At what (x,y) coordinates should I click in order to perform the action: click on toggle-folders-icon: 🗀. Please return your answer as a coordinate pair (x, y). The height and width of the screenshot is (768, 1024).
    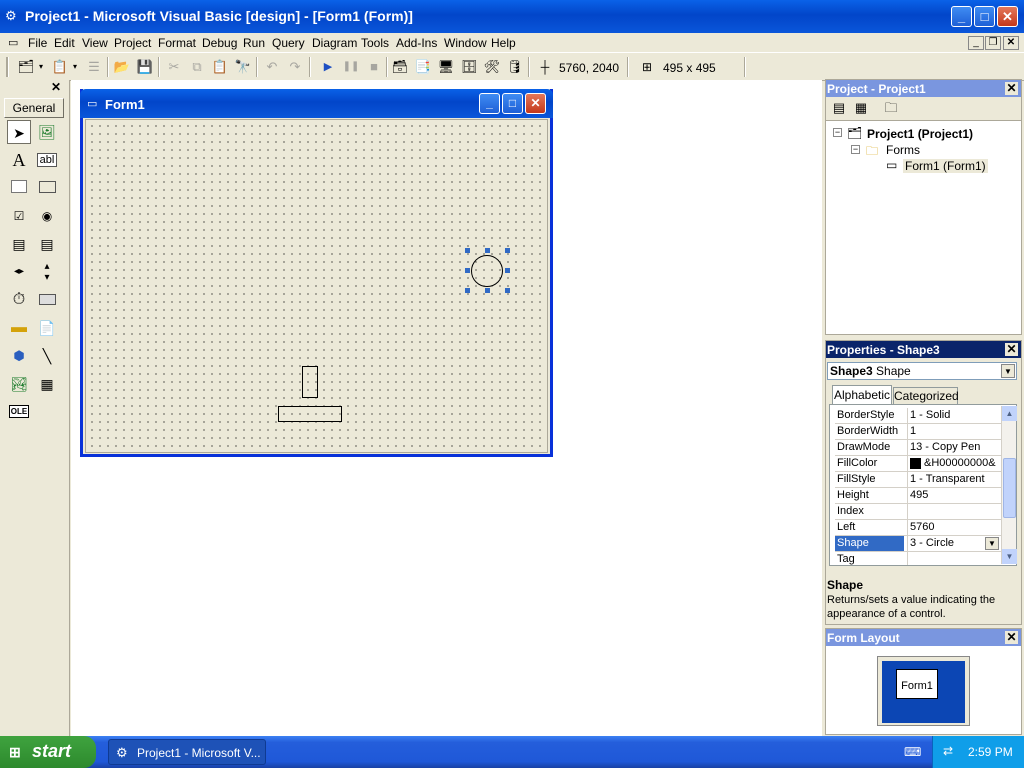
    Looking at the image, I should click on (891, 108).